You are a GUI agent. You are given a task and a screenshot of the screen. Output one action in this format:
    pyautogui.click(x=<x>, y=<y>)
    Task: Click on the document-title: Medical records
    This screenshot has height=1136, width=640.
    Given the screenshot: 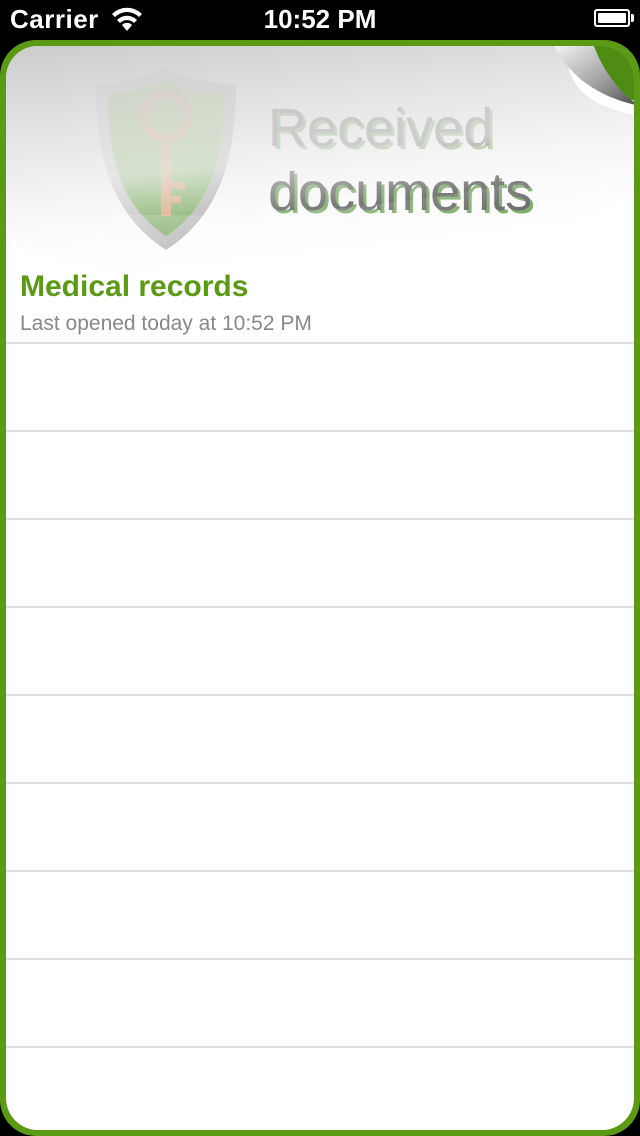 What is the action you would take?
    pyautogui.click(x=134, y=286)
    